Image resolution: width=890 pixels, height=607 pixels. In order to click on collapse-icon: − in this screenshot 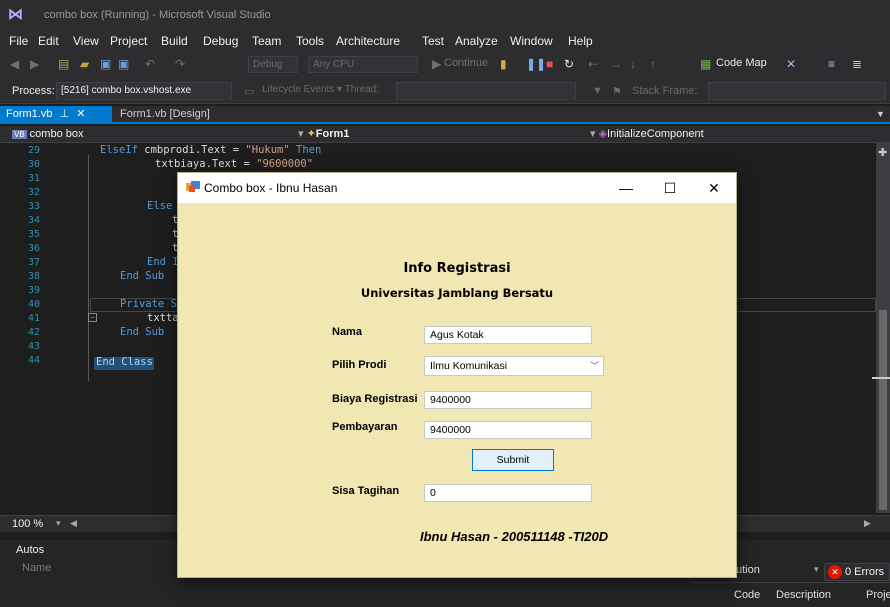, I will do `click(92, 317)`.